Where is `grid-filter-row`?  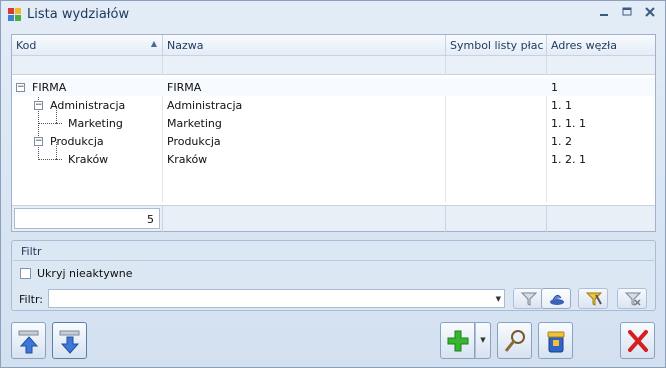 grid-filter-row is located at coordinates (333, 65).